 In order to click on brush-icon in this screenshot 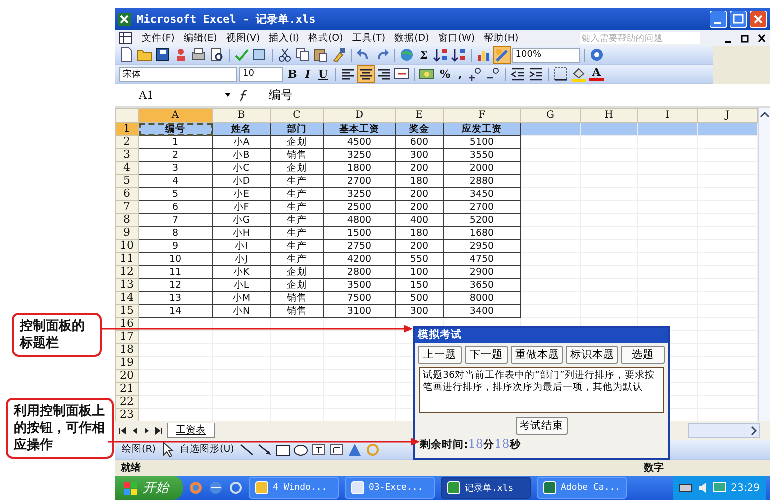, I will do `click(339, 55)`.